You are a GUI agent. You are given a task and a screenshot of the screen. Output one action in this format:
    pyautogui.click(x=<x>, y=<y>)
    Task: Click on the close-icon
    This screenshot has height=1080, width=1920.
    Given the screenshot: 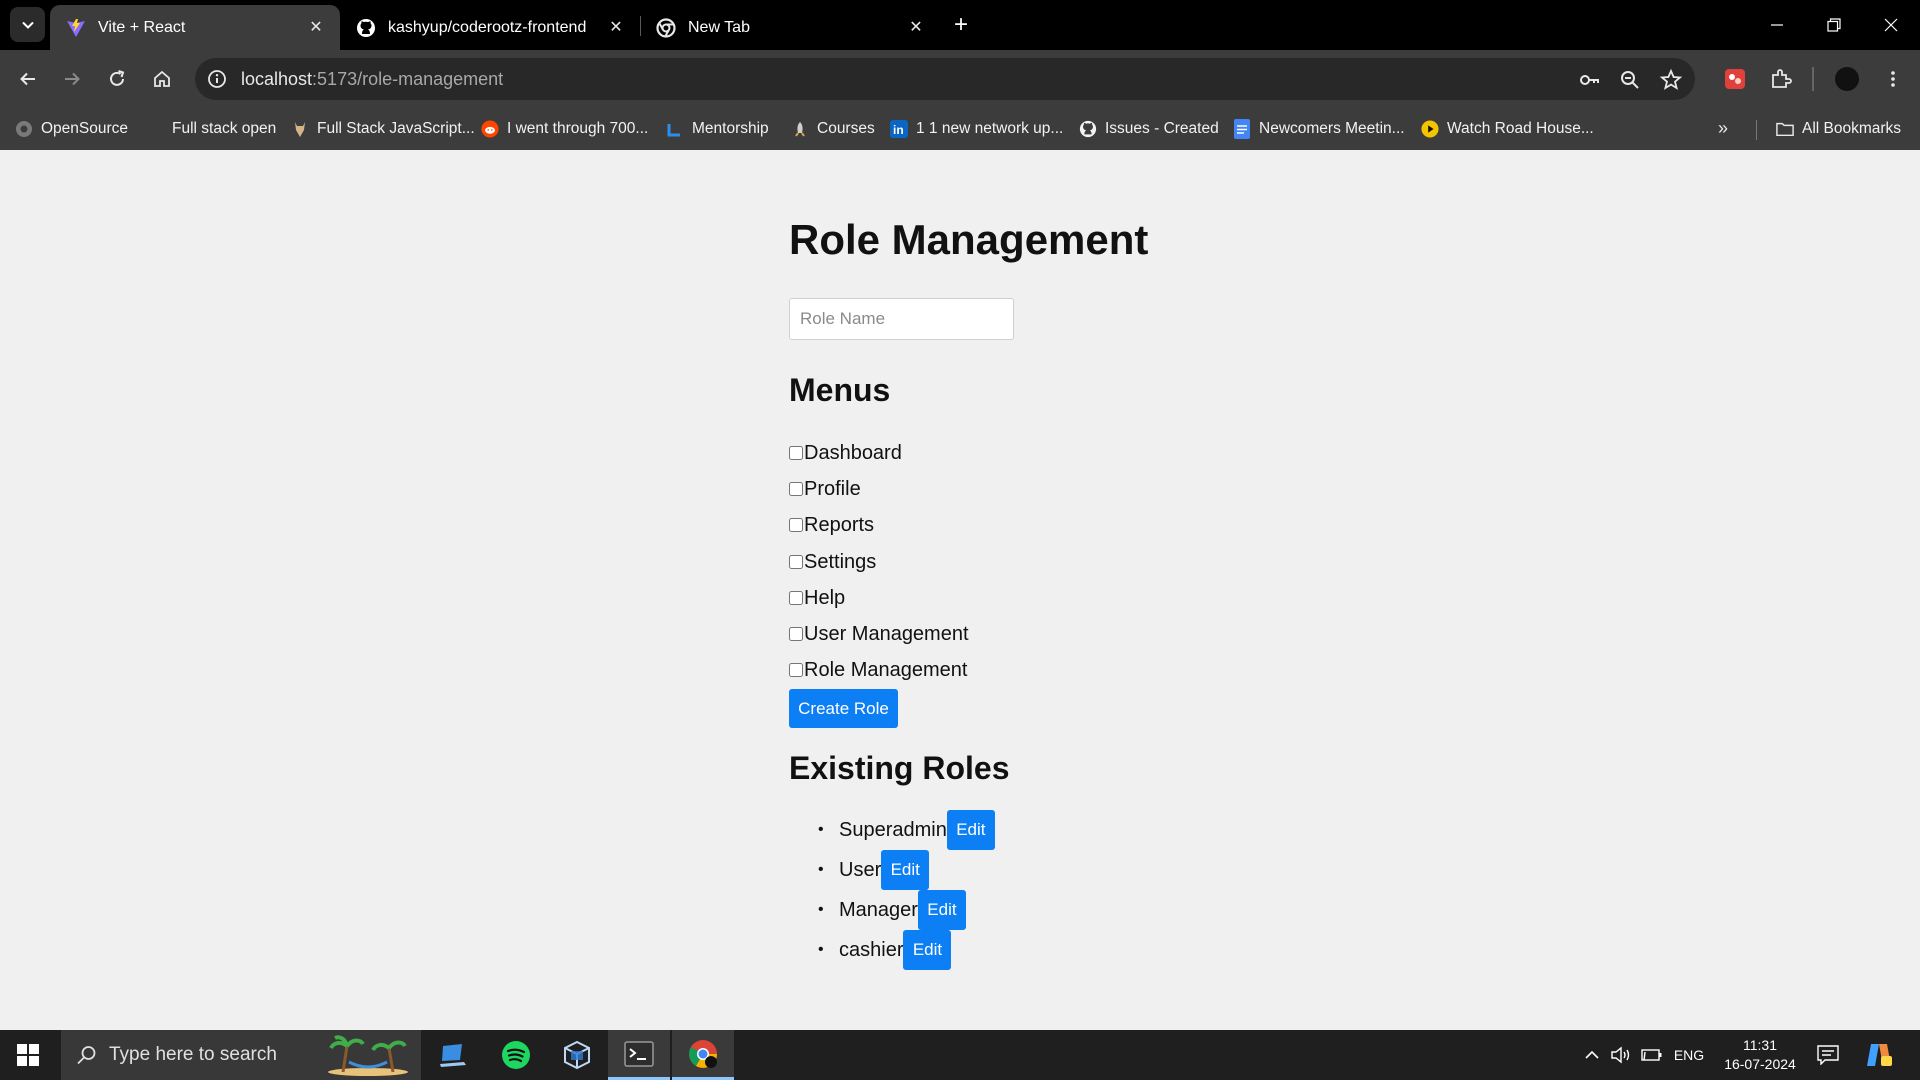 What is the action you would take?
    pyautogui.click(x=1891, y=25)
    